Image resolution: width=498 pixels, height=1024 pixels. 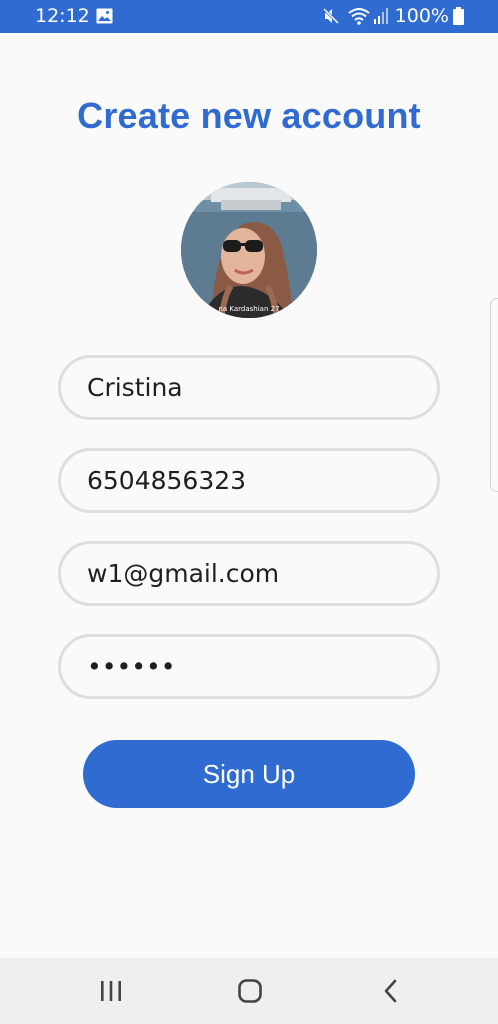 I want to click on avatar: na Kardashian 27, so click(x=249, y=250).